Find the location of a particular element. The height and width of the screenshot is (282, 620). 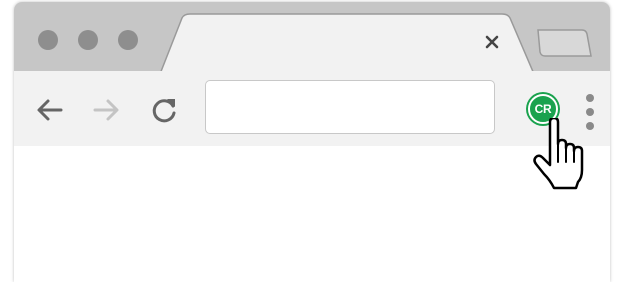

new-tab-icon is located at coordinates (563, 43).